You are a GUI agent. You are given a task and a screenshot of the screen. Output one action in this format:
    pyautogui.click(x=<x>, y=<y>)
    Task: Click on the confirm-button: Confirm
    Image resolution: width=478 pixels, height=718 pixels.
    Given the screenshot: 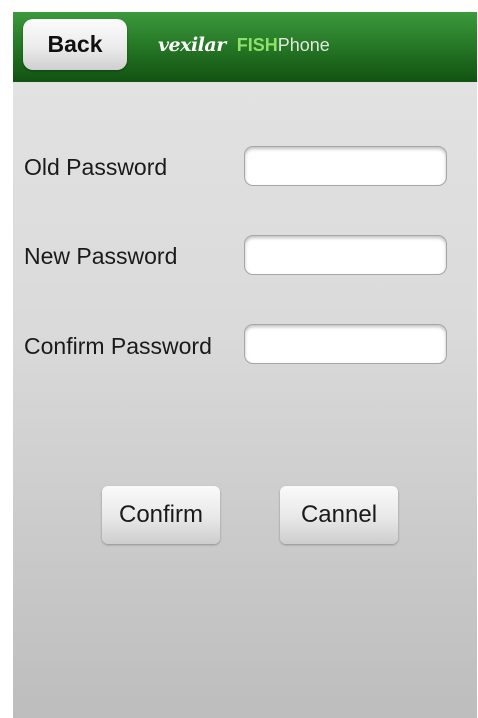 What is the action you would take?
    pyautogui.click(x=161, y=515)
    